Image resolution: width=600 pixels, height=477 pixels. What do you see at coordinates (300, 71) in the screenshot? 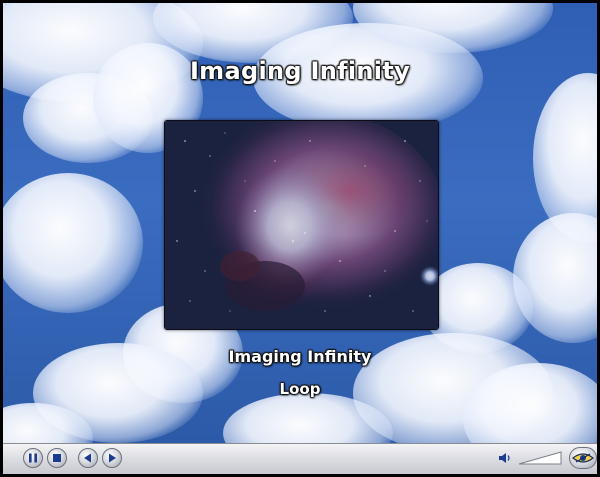
I see `slide-title: Imaging Infinity` at bounding box center [300, 71].